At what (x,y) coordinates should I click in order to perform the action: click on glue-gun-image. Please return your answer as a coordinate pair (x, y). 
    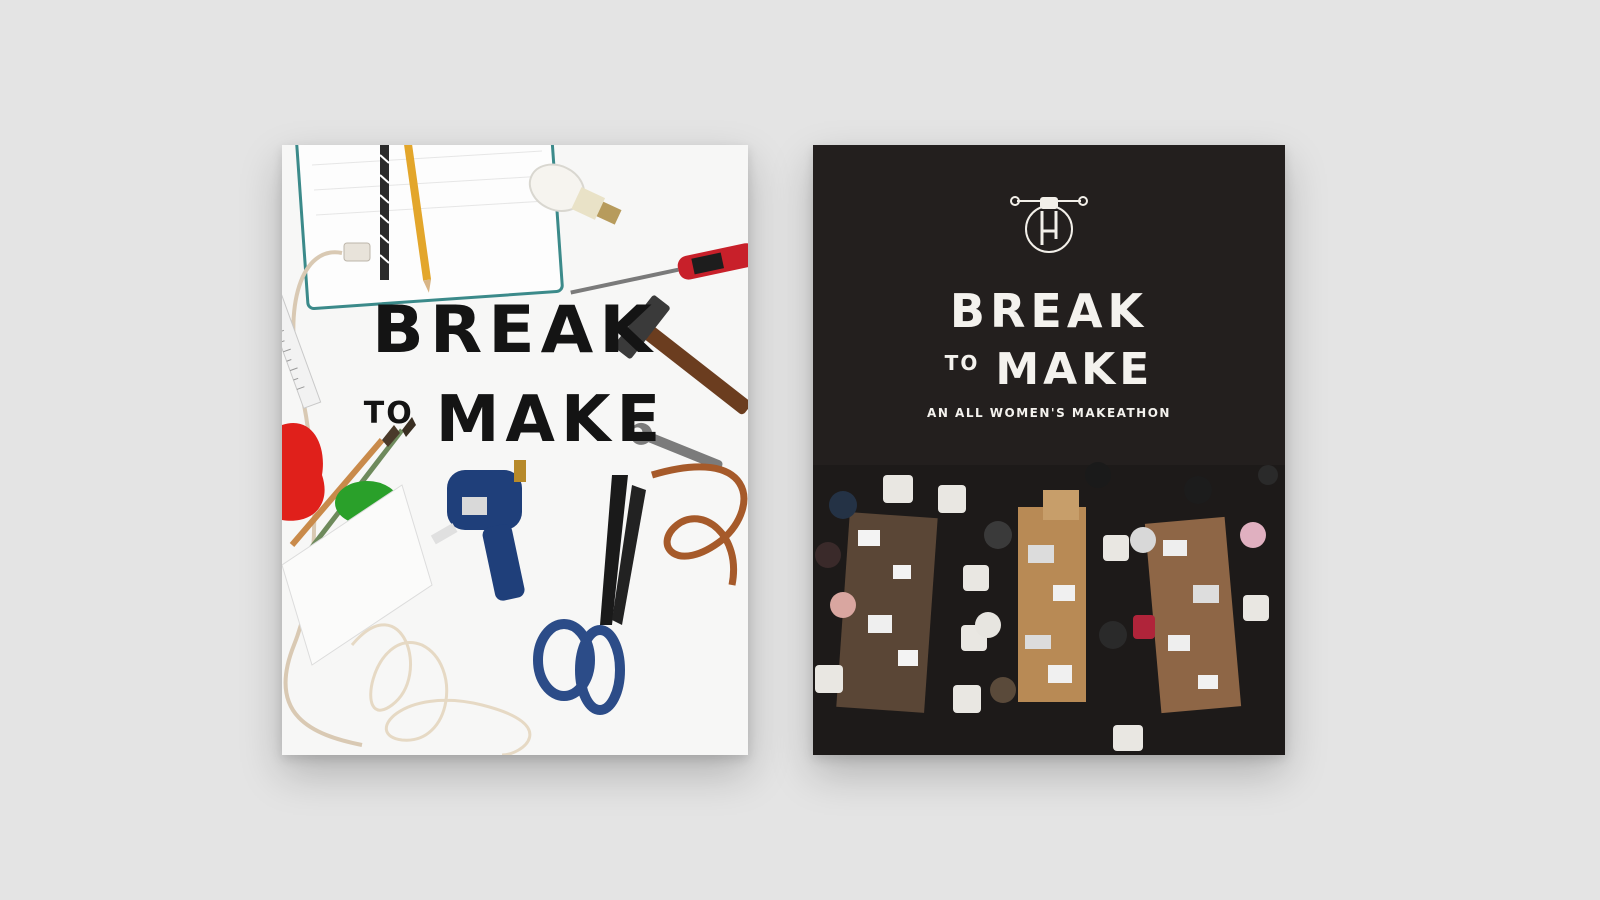
    Looking at the image, I should click on (478, 530).